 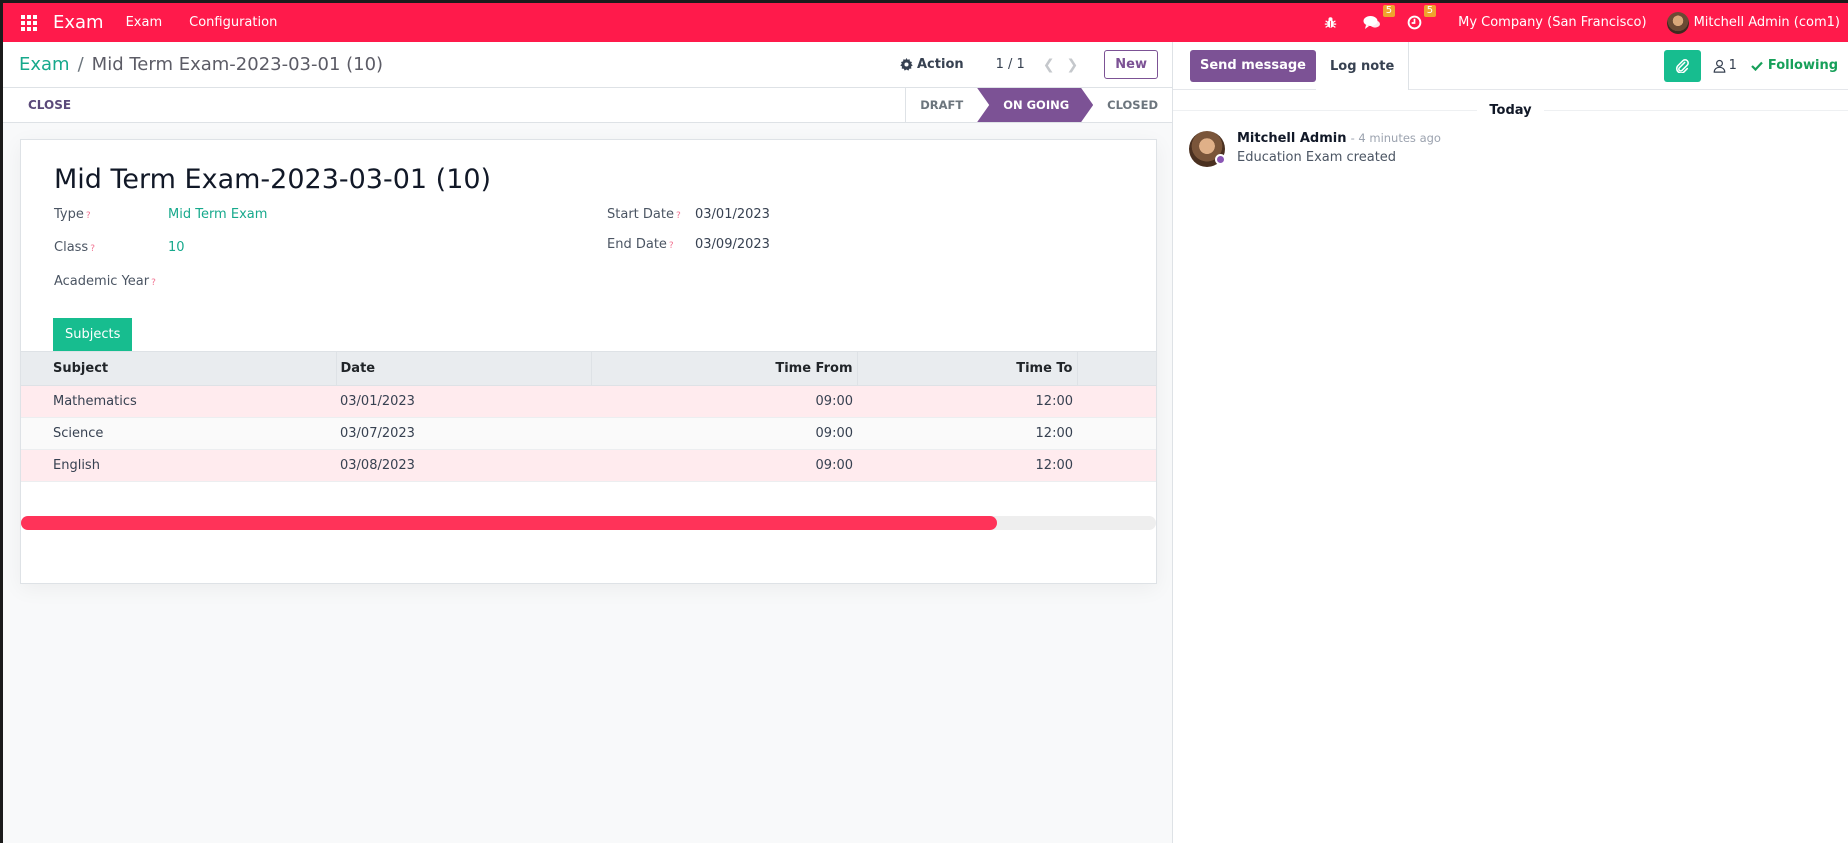 I want to click on company-switcher: My Company (San Francisco), so click(x=1552, y=22).